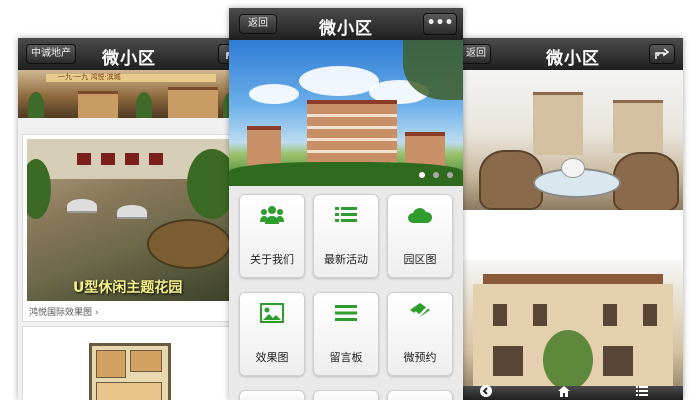  Describe the element at coordinates (129, 94) in the screenshot. I see `promo-banner: 一九·一九 鸿悦·滨城` at that location.